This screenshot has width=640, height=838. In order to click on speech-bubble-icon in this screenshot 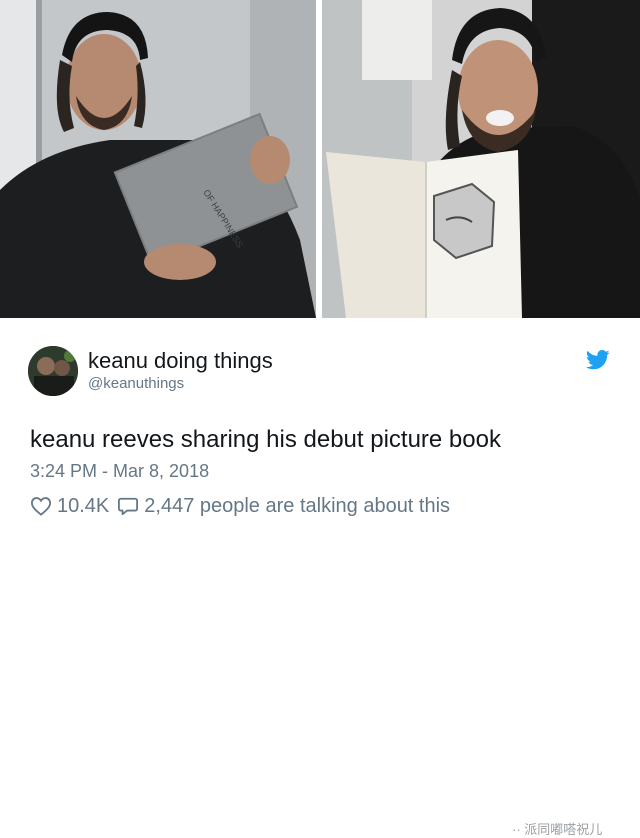, I will do `click(128, 506)`.